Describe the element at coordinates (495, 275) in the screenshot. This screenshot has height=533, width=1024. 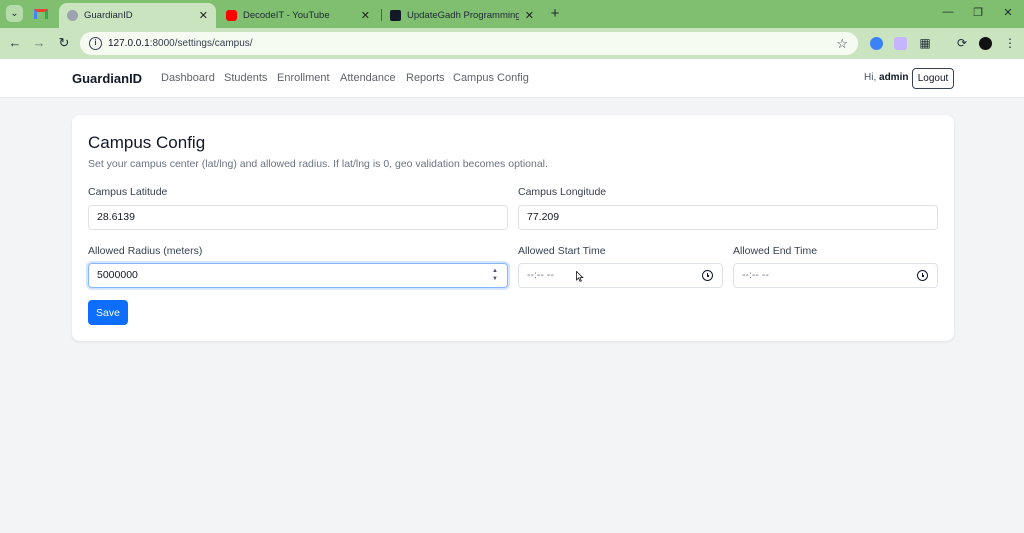
I see `number-spinner: ▲ ▼` at that location.